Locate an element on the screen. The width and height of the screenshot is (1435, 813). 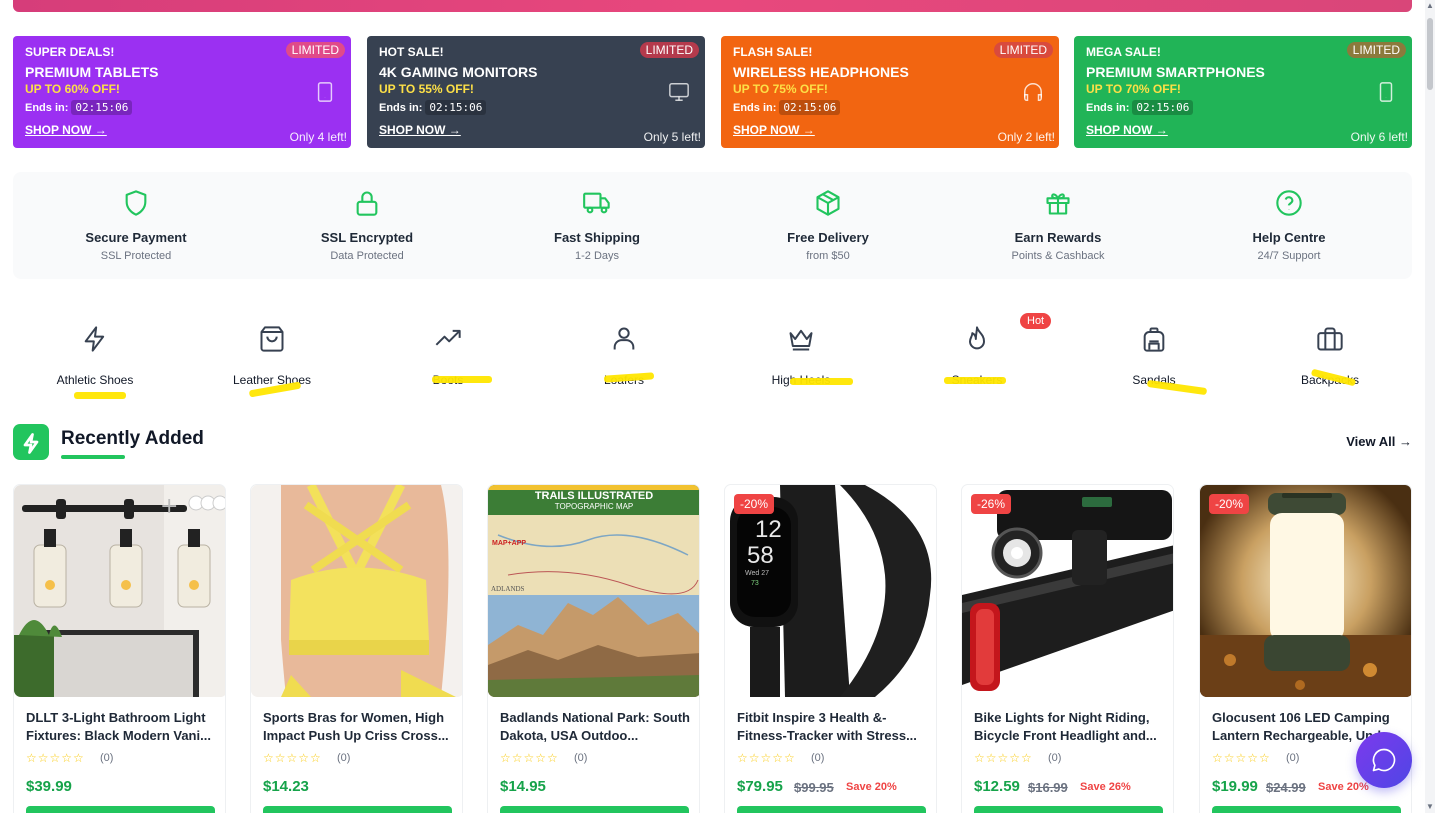
stock-left: Only 2 left! is located at coordinates (1026, 137).